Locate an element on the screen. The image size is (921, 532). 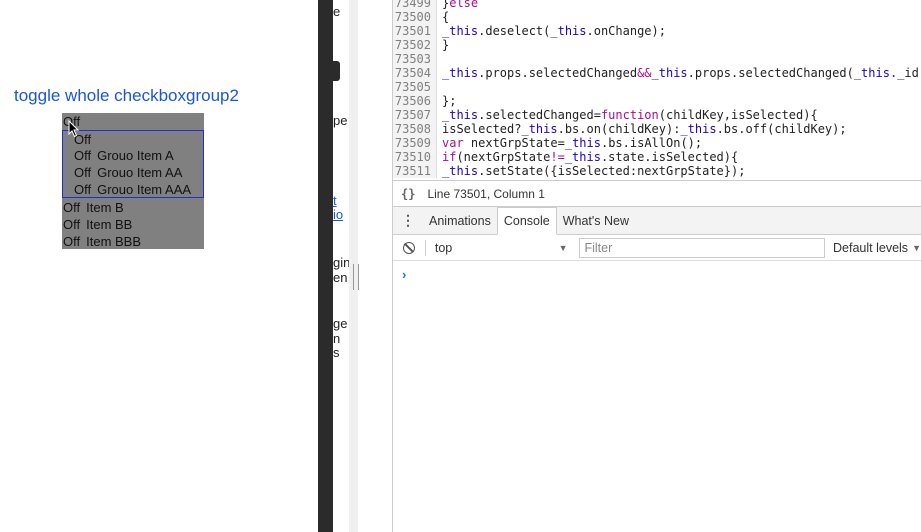
text-fragment: gin is located at coordinates (342, 262).